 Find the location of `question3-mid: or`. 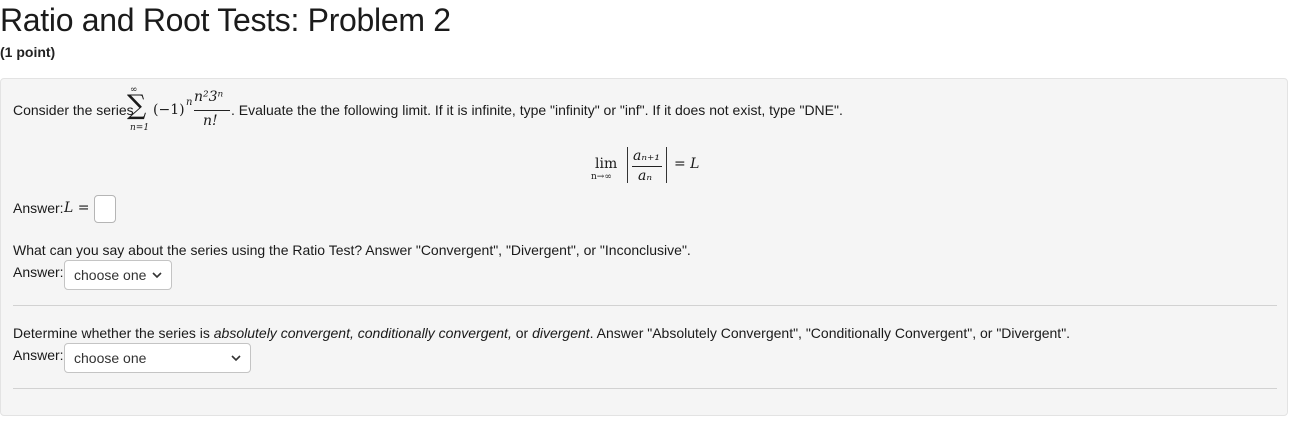

question3-mid: or is located at coordinates (522, 333).